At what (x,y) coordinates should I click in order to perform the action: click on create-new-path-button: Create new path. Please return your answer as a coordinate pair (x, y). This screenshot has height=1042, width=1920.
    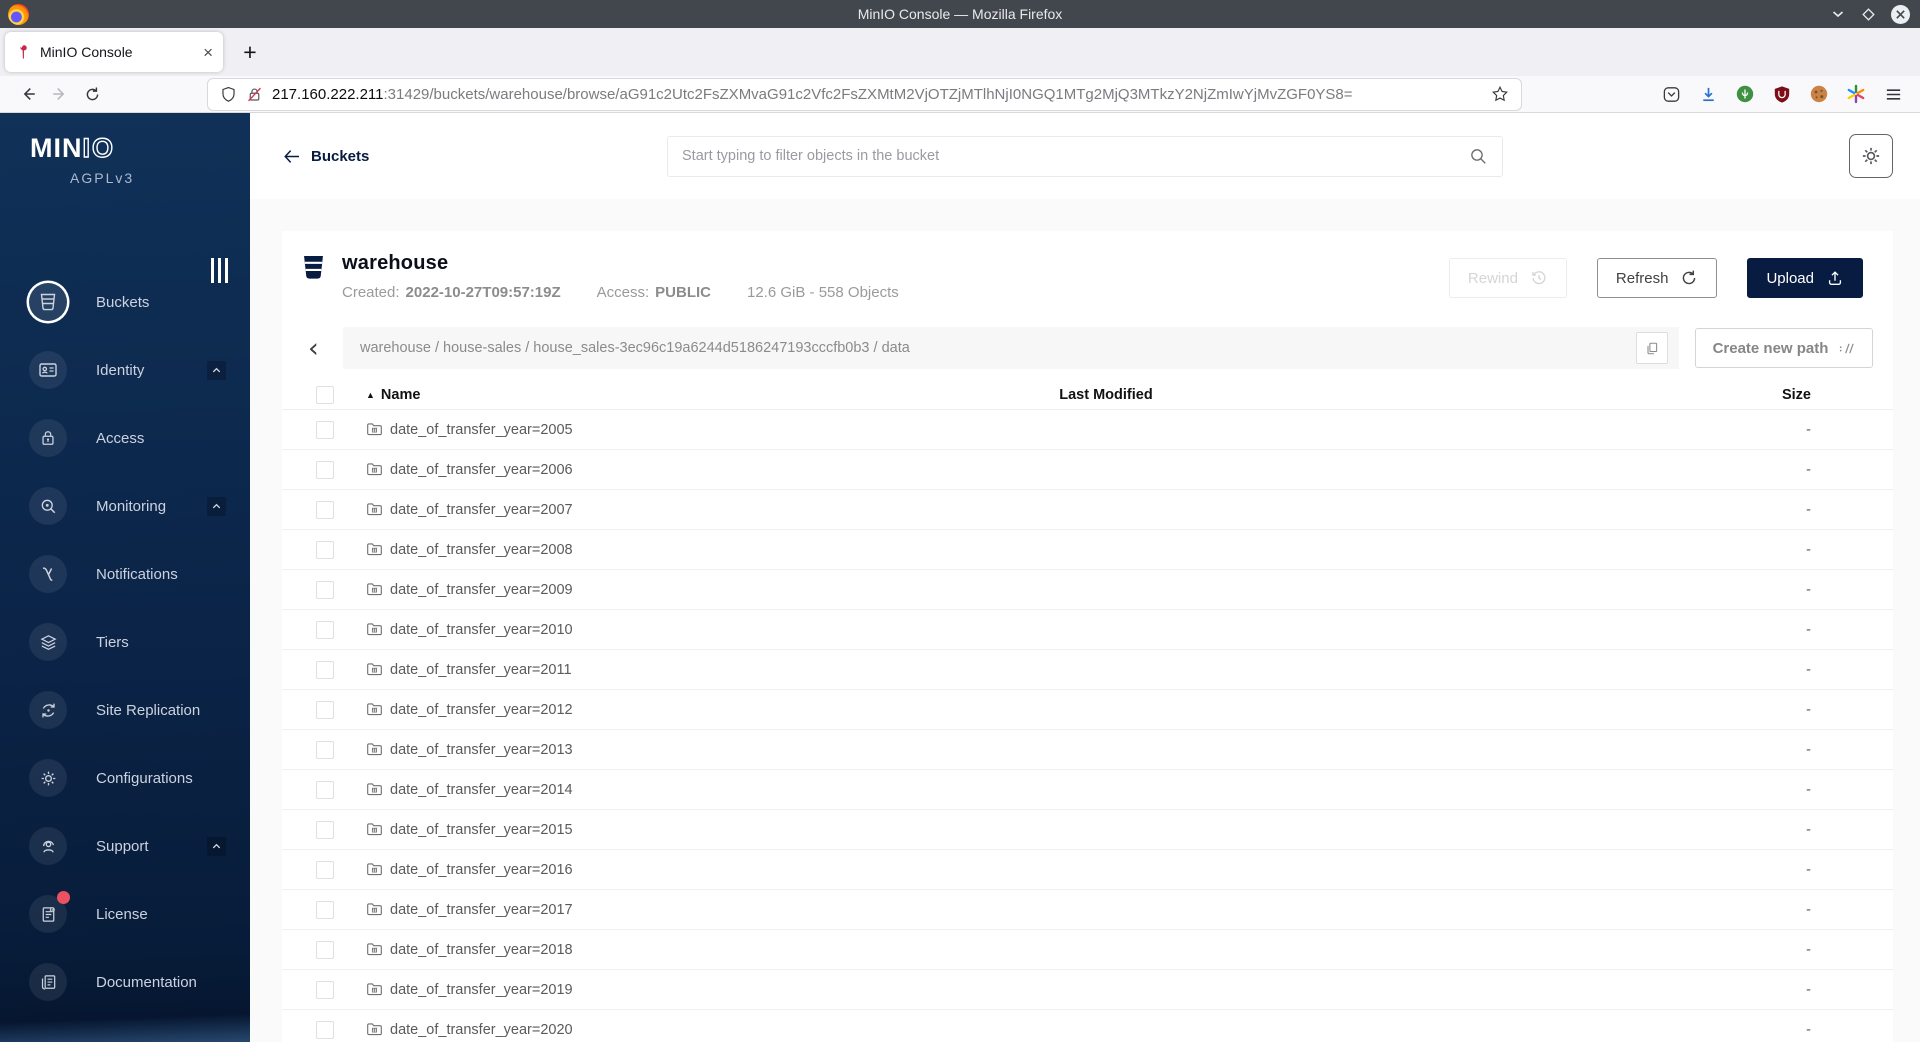
    Looking at the image, I should click on (1784, 348).